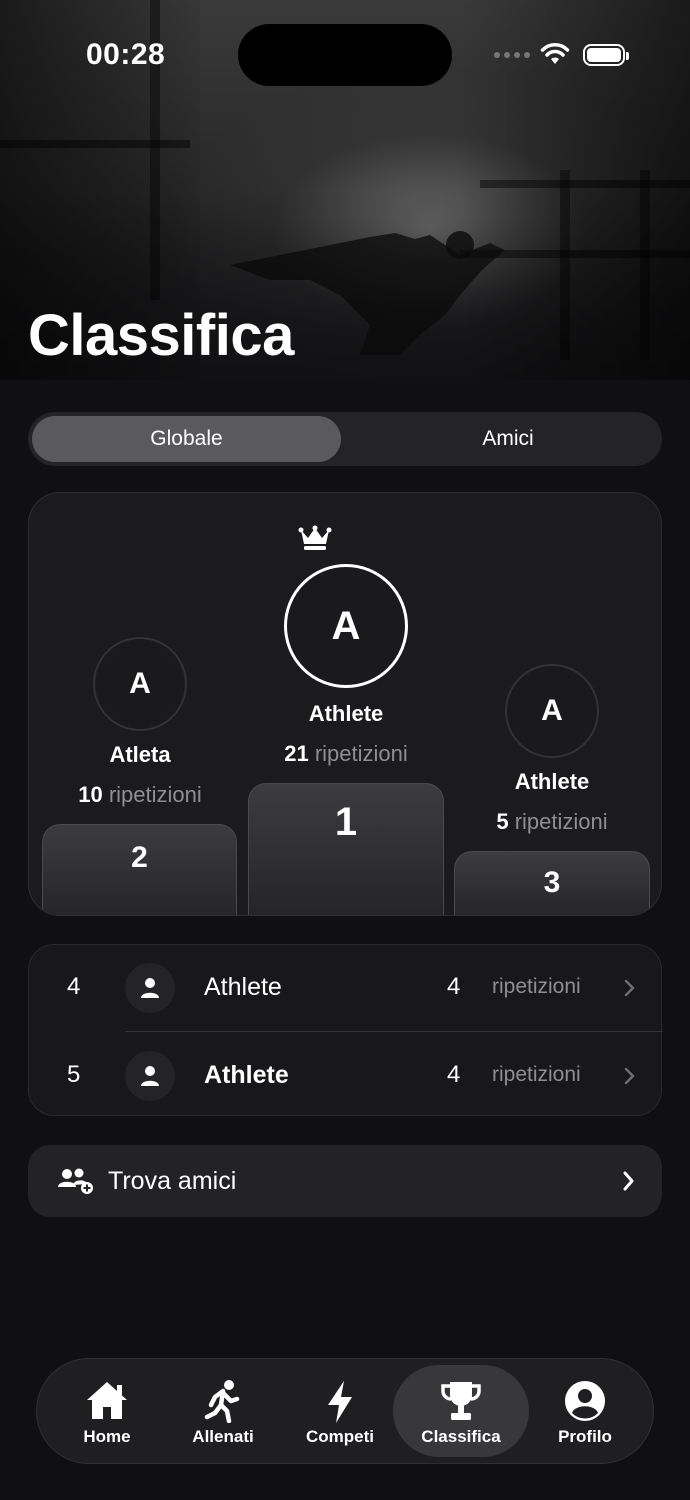 The height and width of the screenshot is (1500, 690). Describe the element at coordinates (74, 1074) in the screenshot. I see `ranking-position: 5` at that location.